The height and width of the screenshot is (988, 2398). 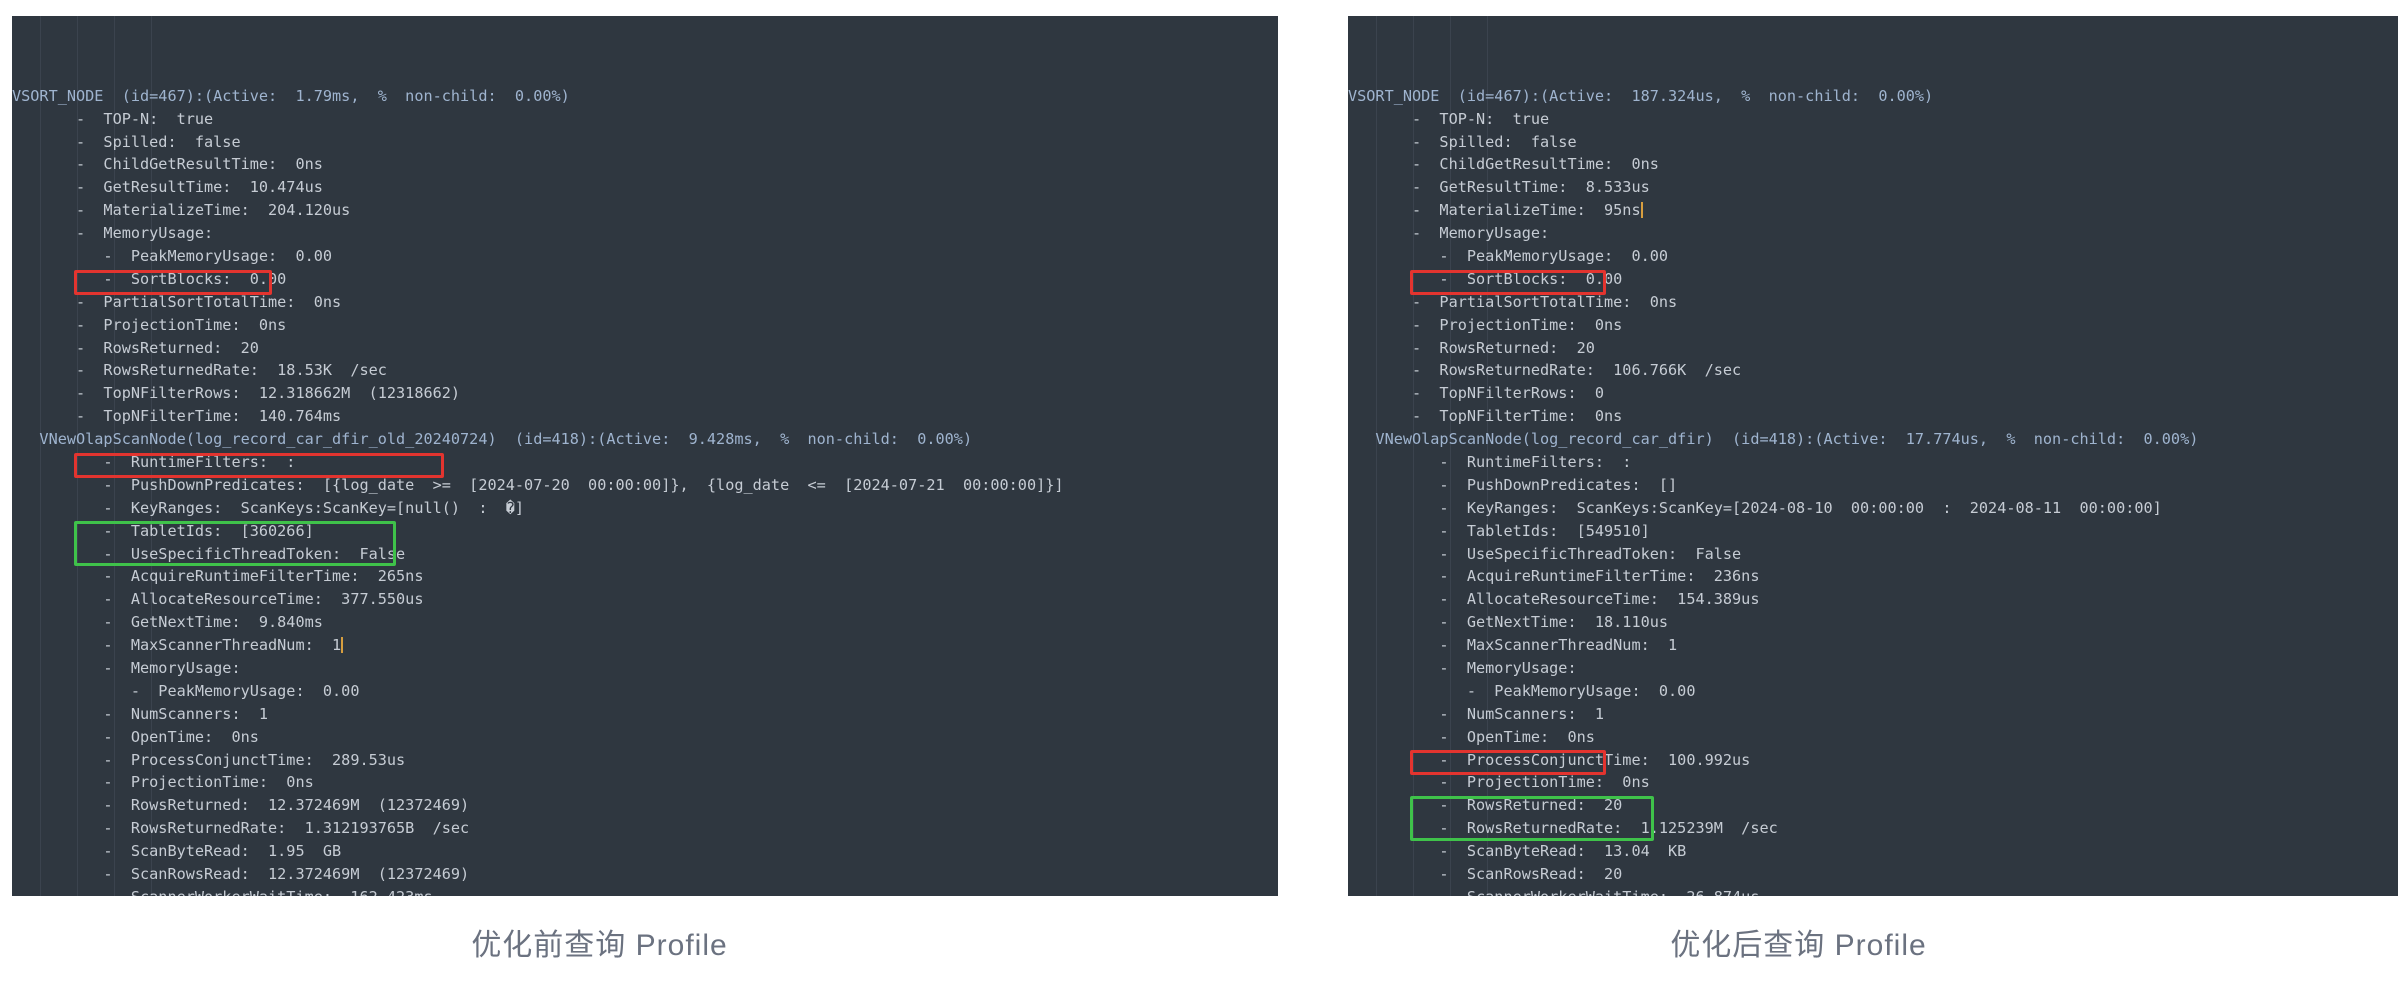 I want to click on profile-line: - ProcessConjunctTime: 289.53us, so click(x=645, y=760).